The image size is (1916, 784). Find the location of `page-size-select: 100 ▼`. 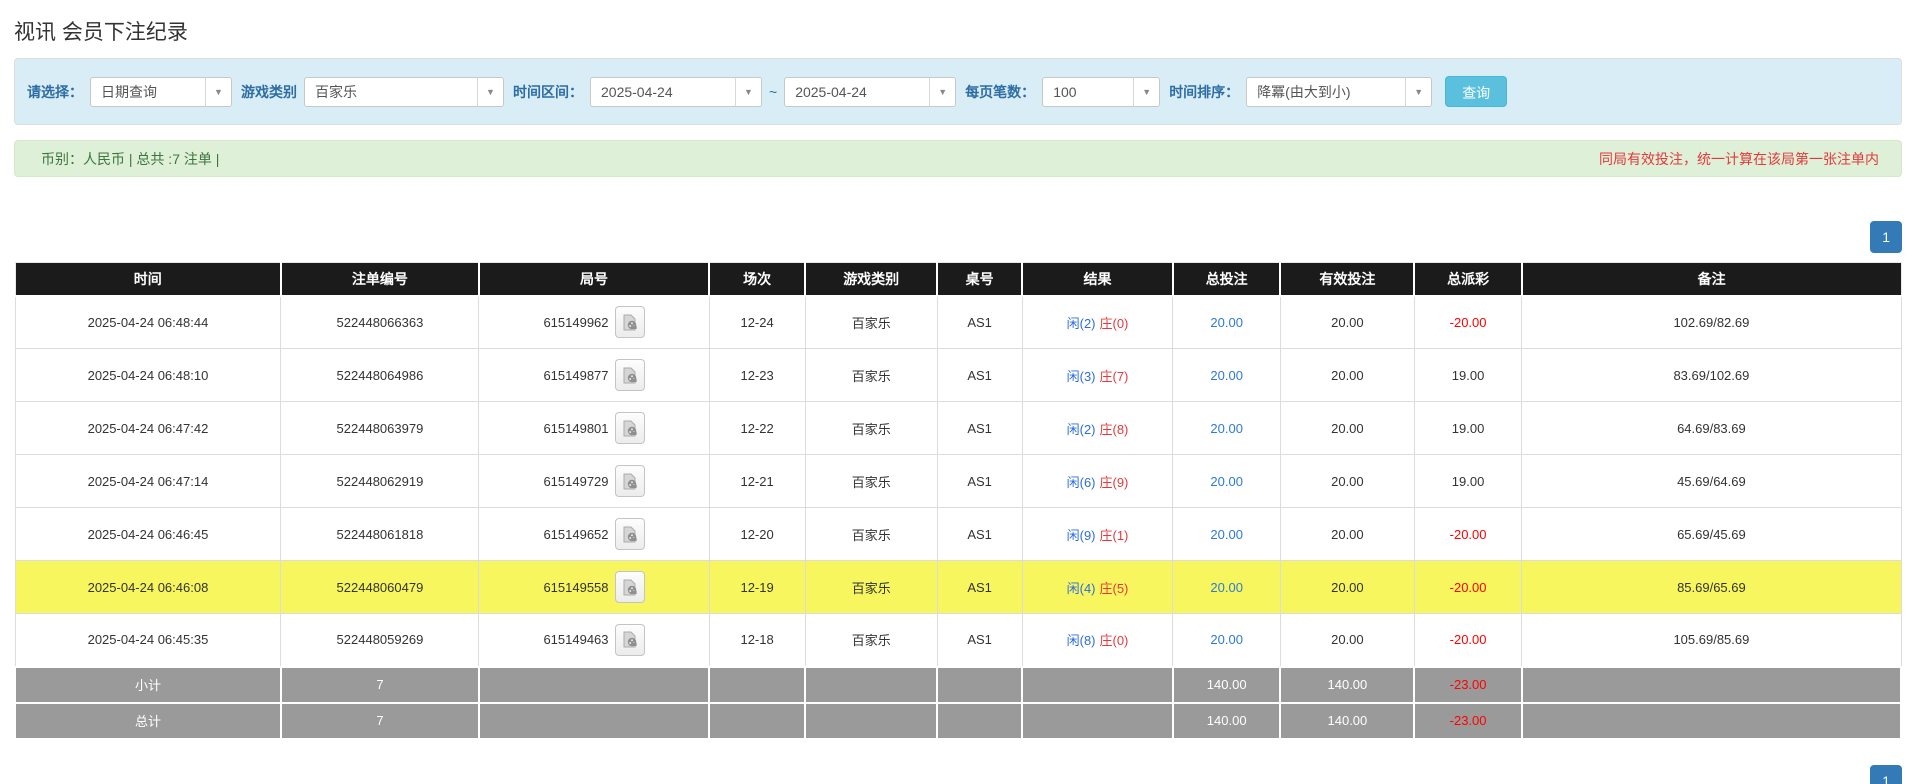

page-size-select: 100 ▼ is located at coordinates (1101, 91).